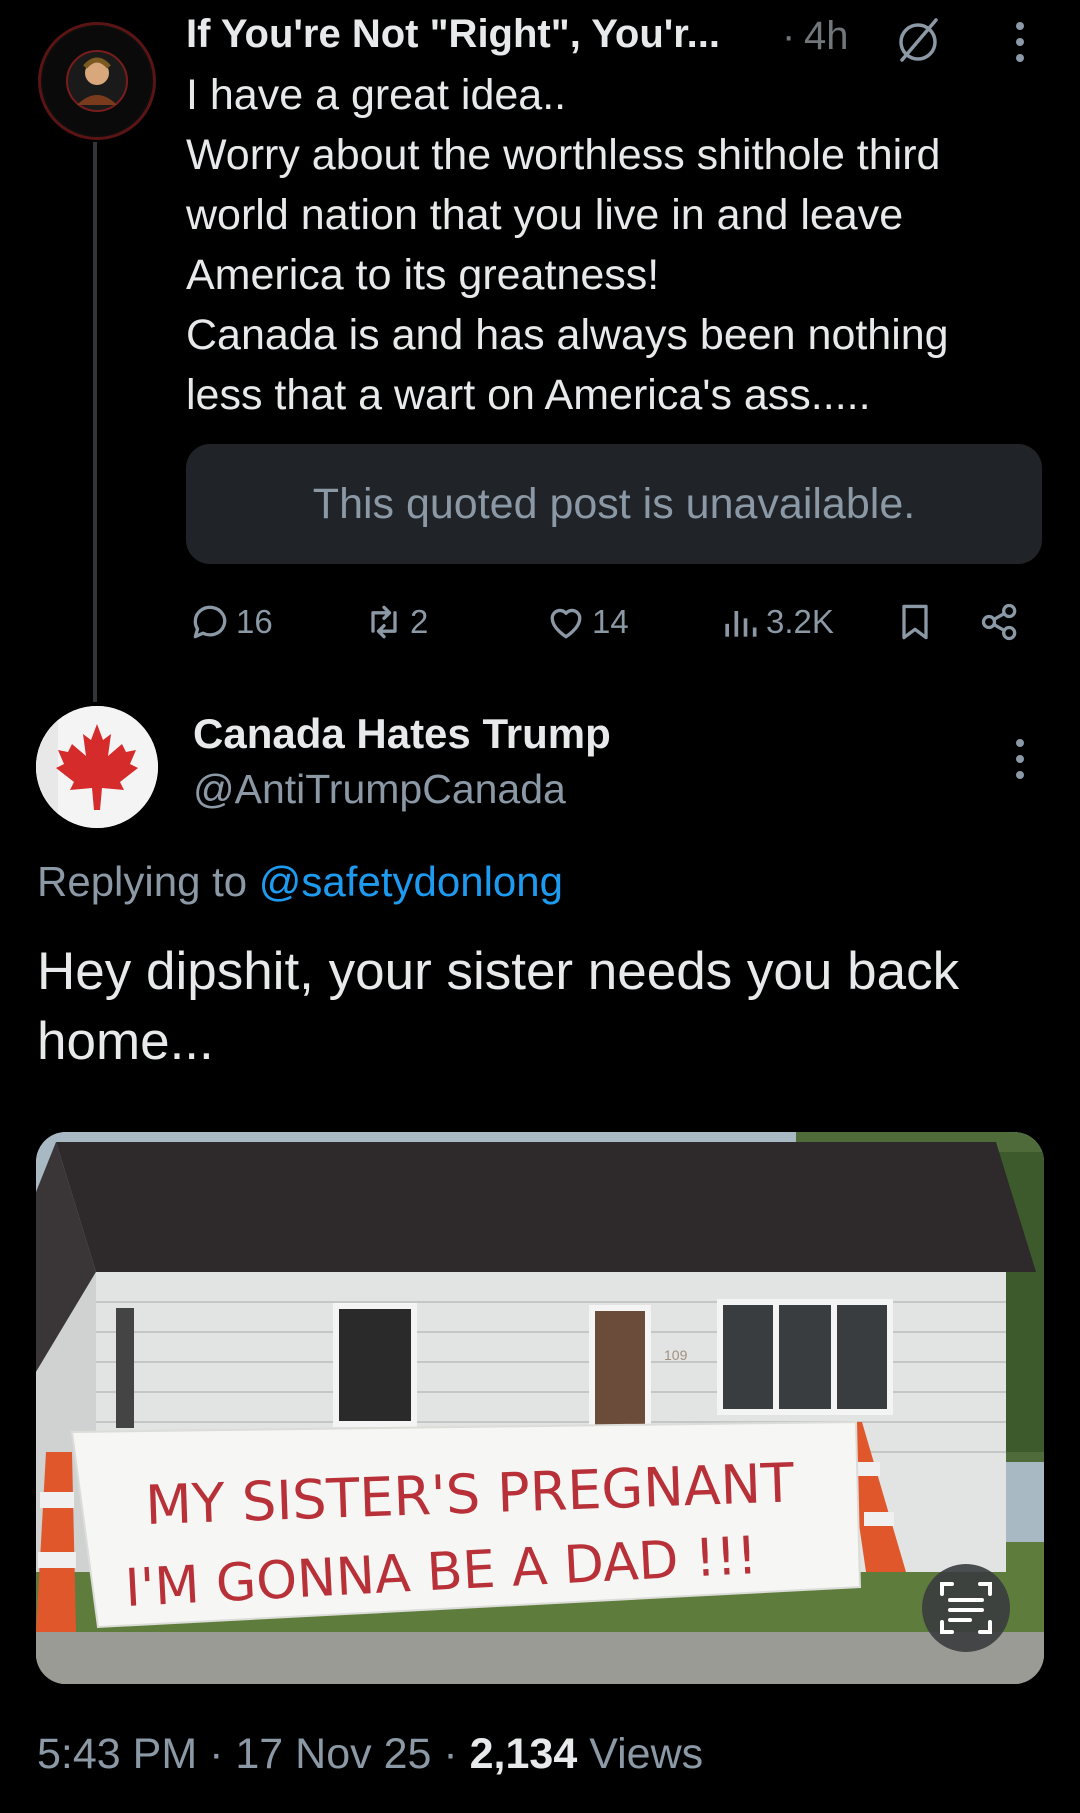 This screenshot has width=1080, height=1813. Describe the element at coordinates (966, 1608) in the screenshot. I see `text-scan-icon` at that location.